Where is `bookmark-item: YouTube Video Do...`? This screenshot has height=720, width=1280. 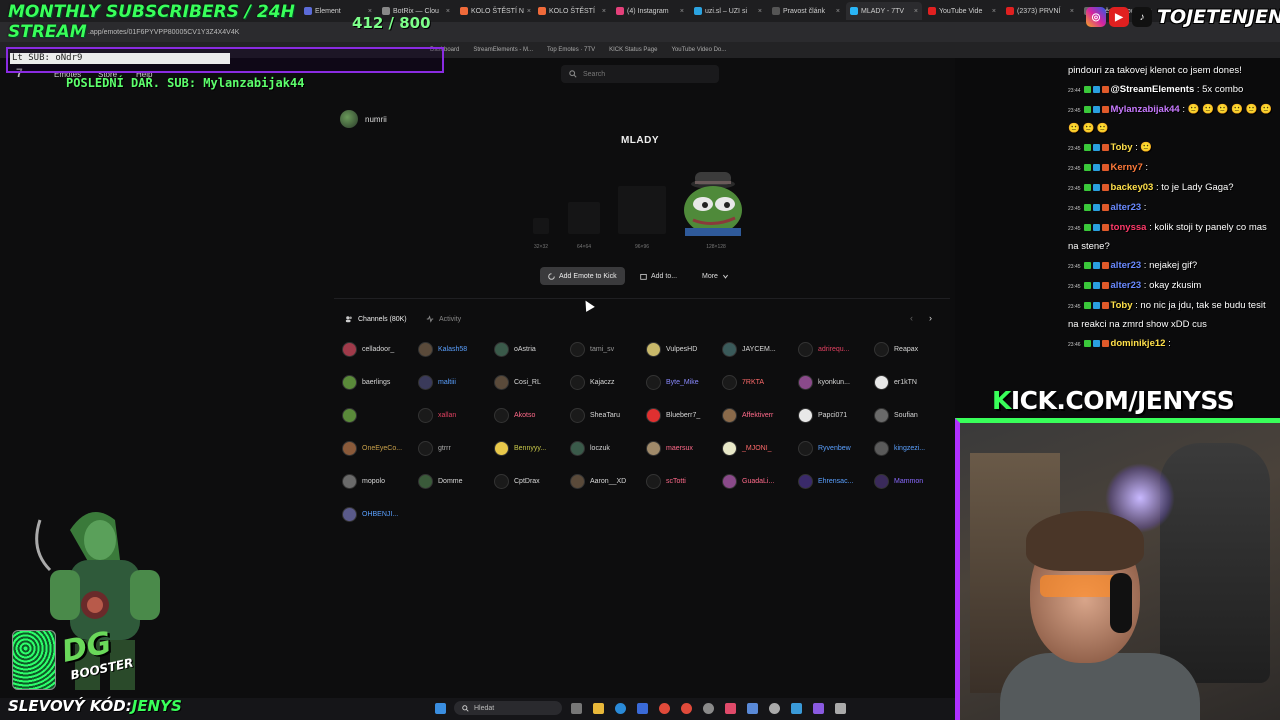
bookmark-item: YouTube Video Do... is located at coordinates (698, 50).